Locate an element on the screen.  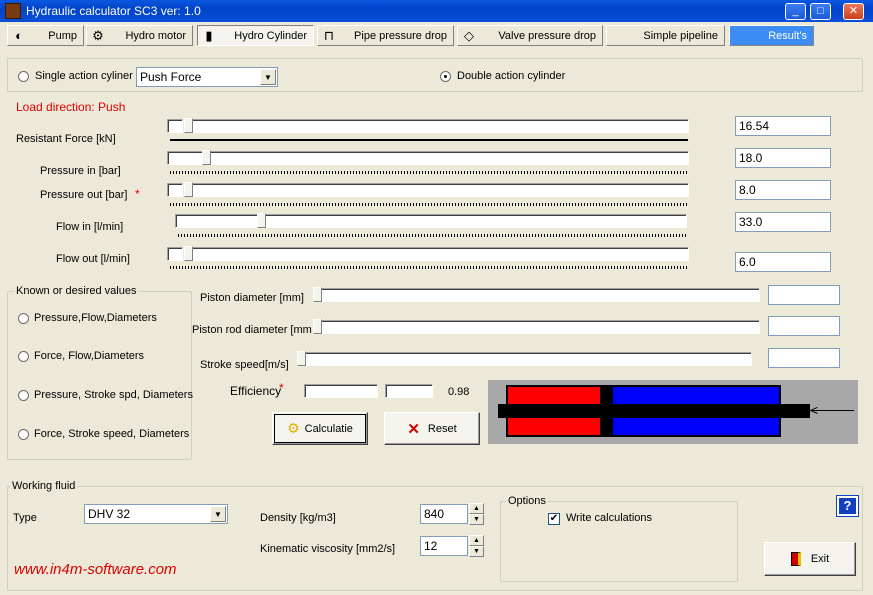
tab-pump: ◐ Pump is located at coordinates (45, 35).